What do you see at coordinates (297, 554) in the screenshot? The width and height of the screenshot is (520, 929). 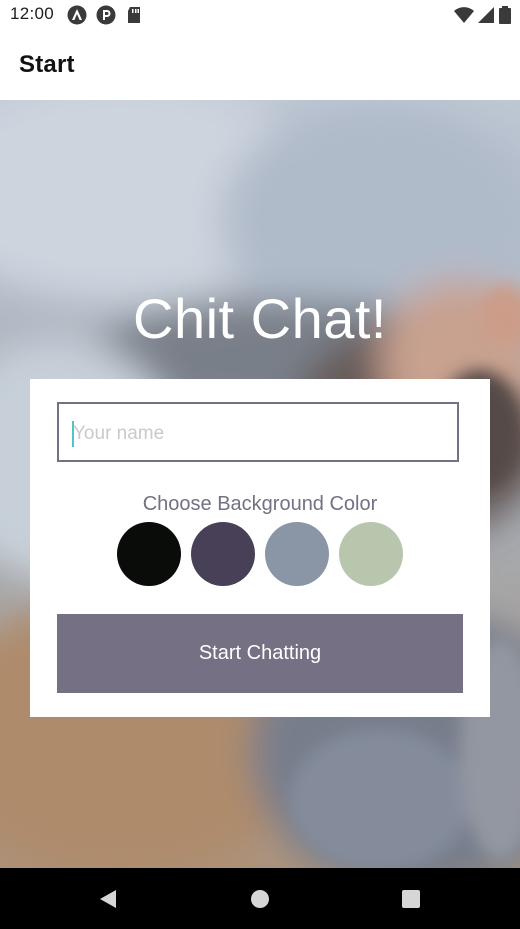 I see `color-swatch-grey-blue` at bounding box center [297, 554].